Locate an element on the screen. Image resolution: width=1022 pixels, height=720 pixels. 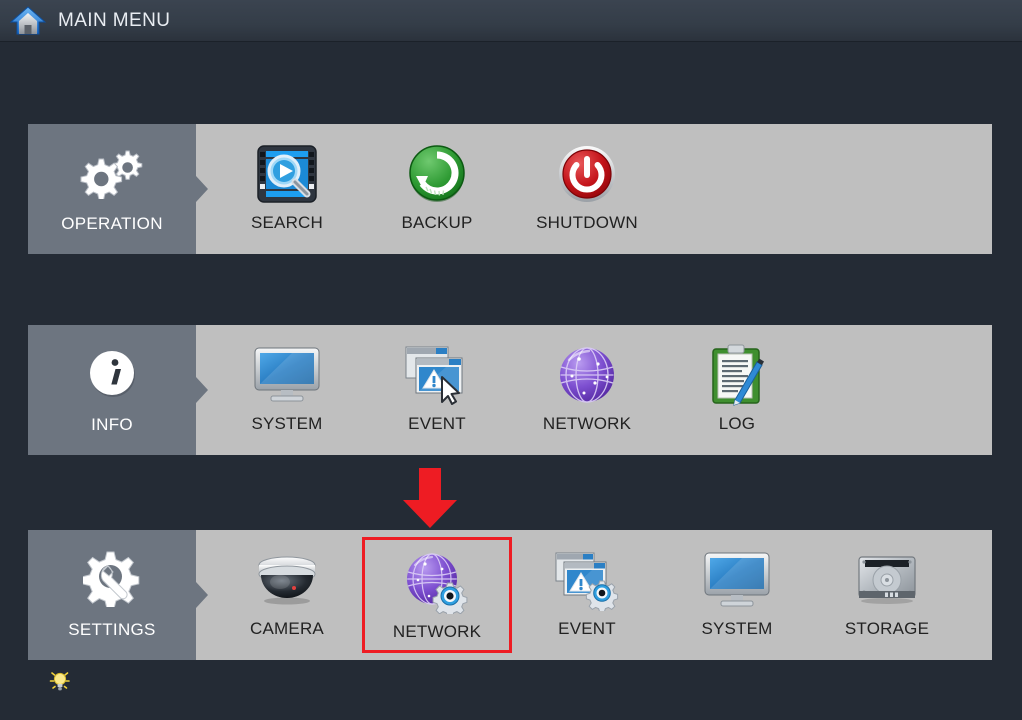
menu-item-shutdown: SHUTDOWN is located at coordinates (587, 189).